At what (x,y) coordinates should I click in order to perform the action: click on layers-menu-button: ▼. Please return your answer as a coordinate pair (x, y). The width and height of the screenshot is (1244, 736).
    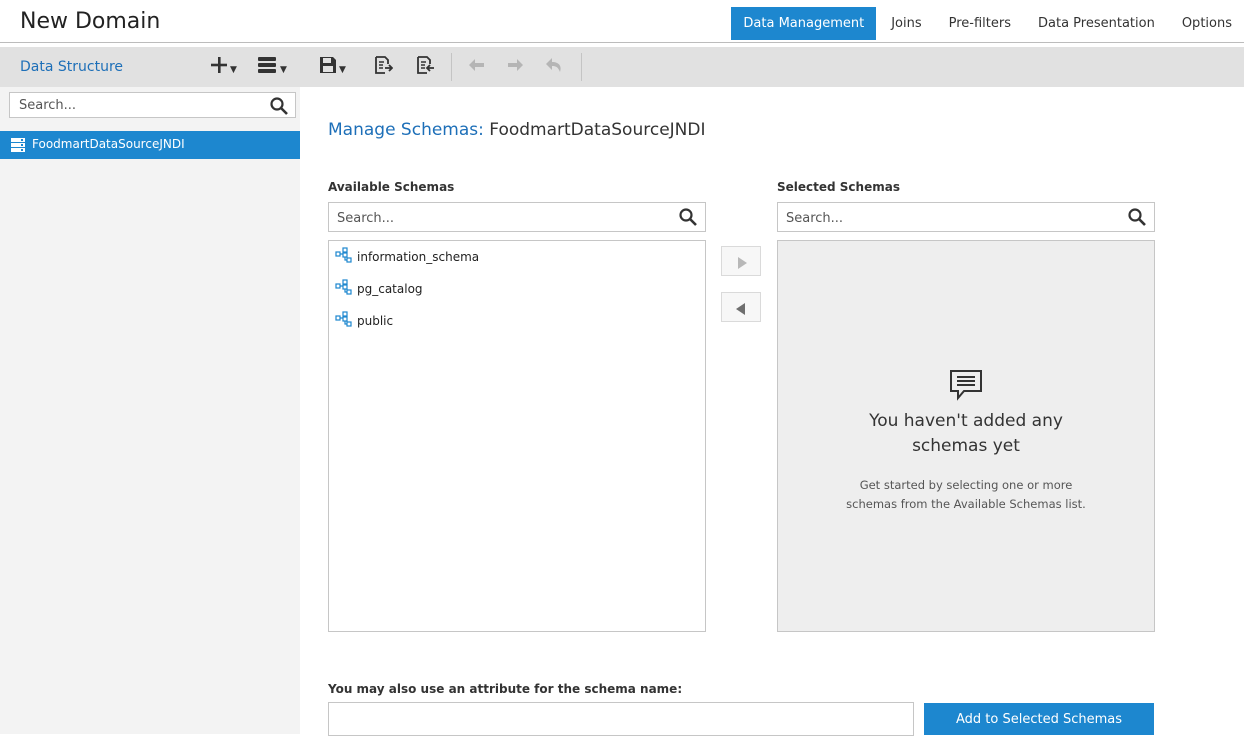
    Looking at the image, I should click on (272, 67).